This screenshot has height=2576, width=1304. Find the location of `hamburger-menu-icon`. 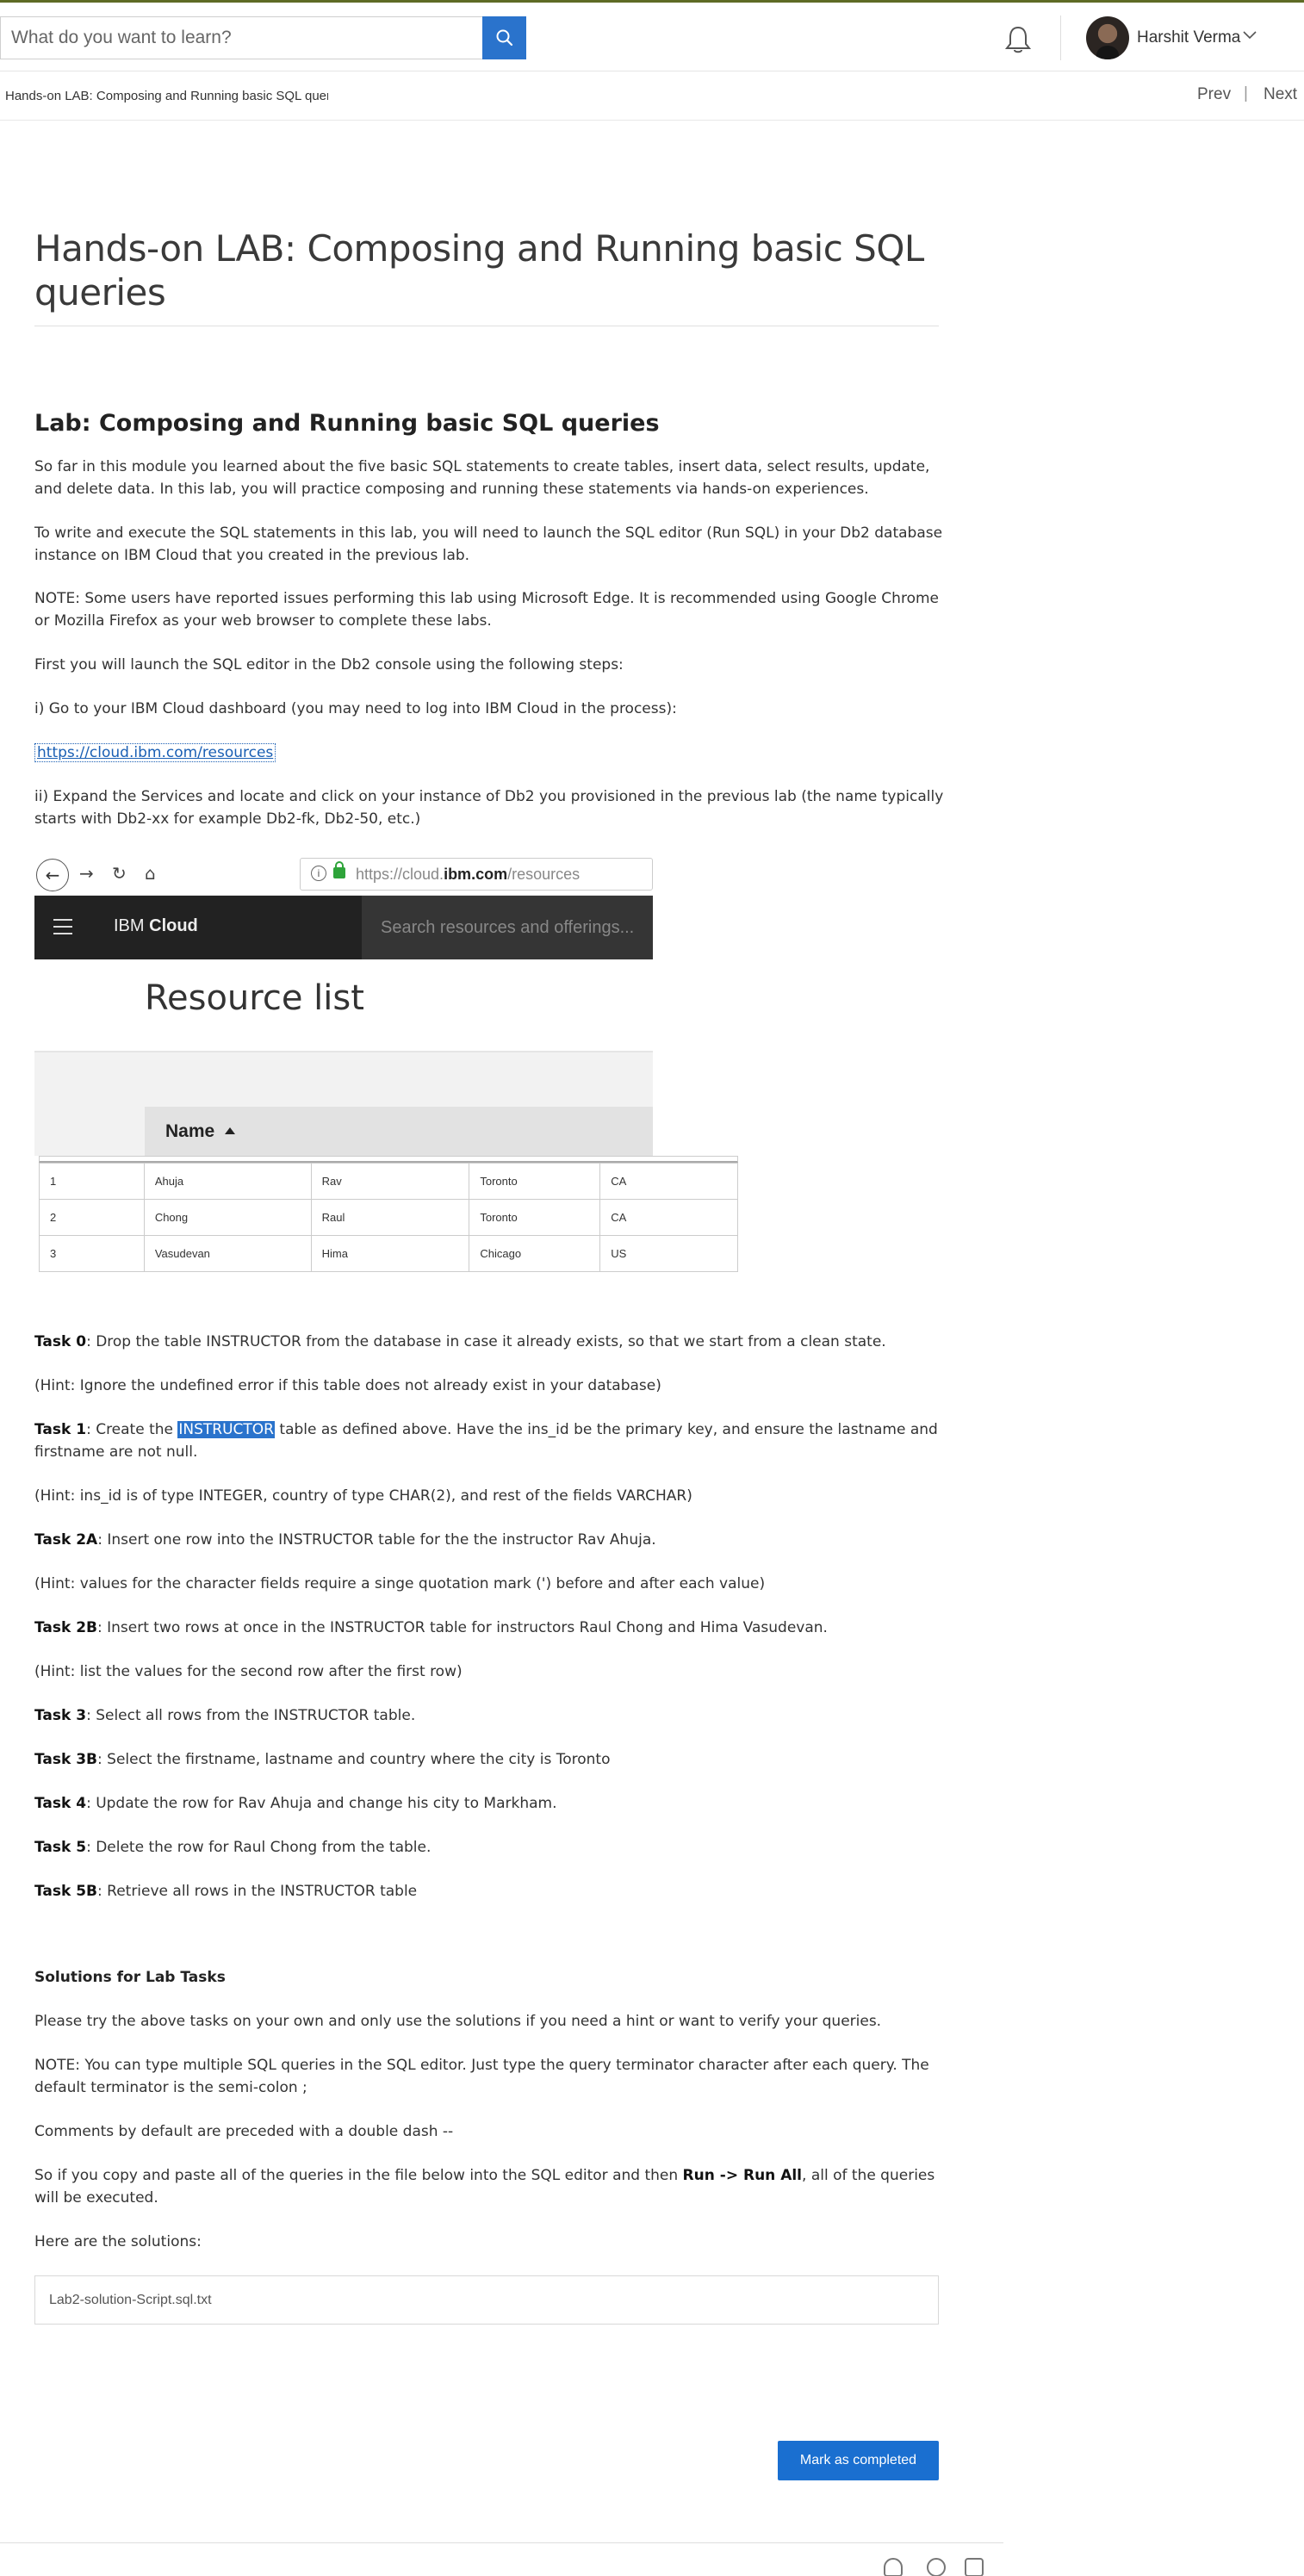

hamburger-menu-icon is located at coordinates (63, 927).